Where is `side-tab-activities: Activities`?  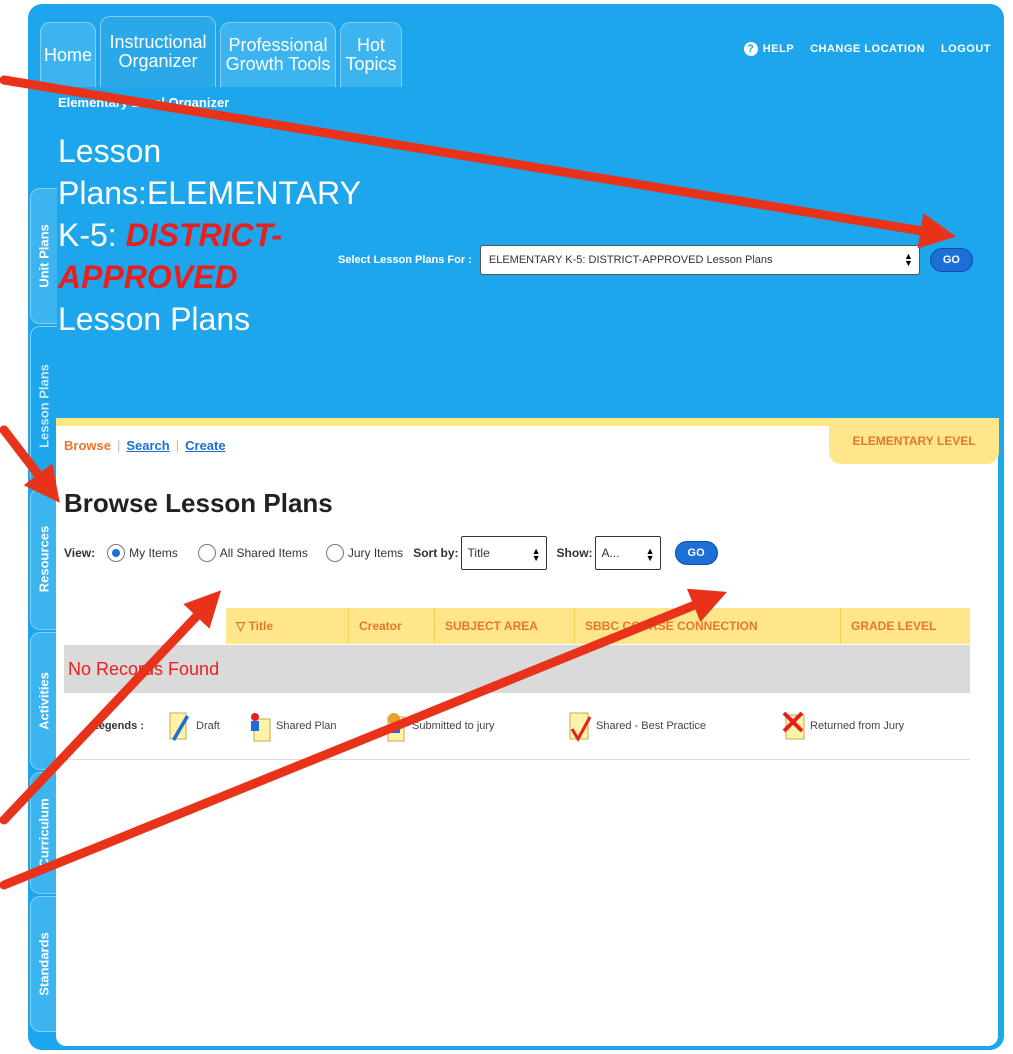
side-tab-activities: Activities is located at coordinates (43, 701).